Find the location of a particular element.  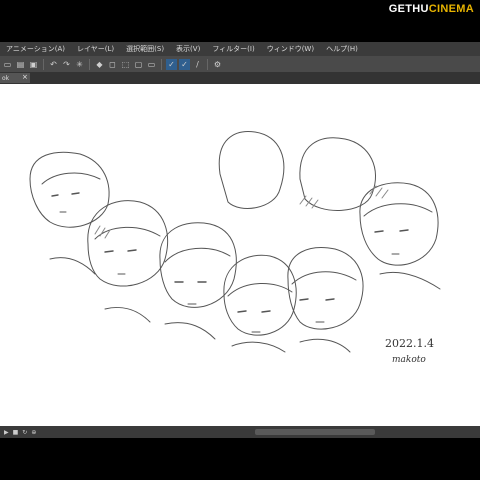

tab-document: ok × is located at coordinates (15, 78).